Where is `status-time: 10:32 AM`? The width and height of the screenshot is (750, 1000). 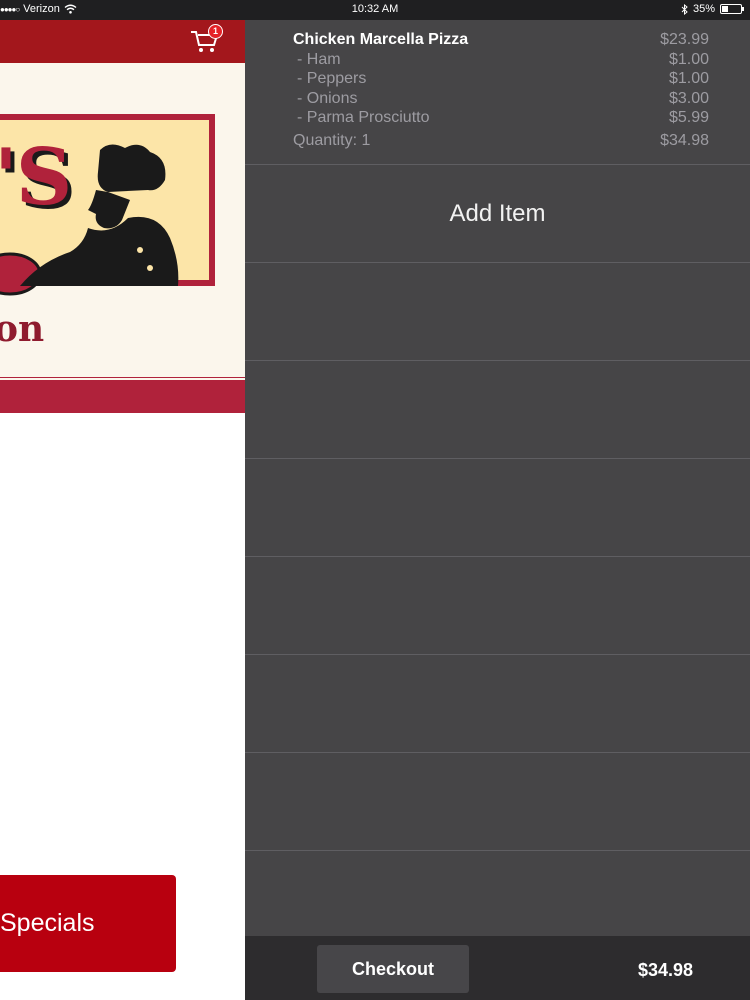
status-time: 10:32 AM is located at coordinates (375, 9).